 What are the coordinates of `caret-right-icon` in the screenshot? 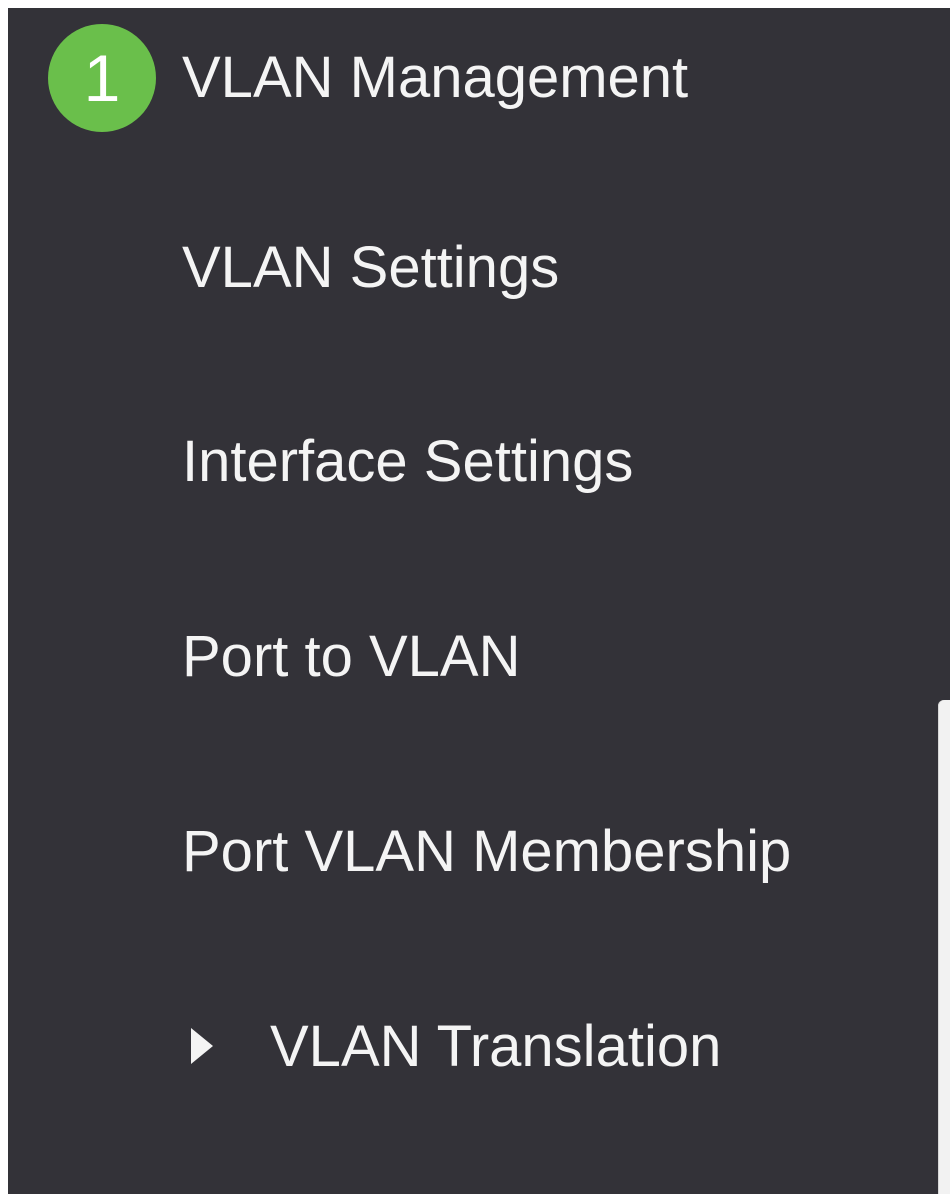 It's located at (202, 1046).